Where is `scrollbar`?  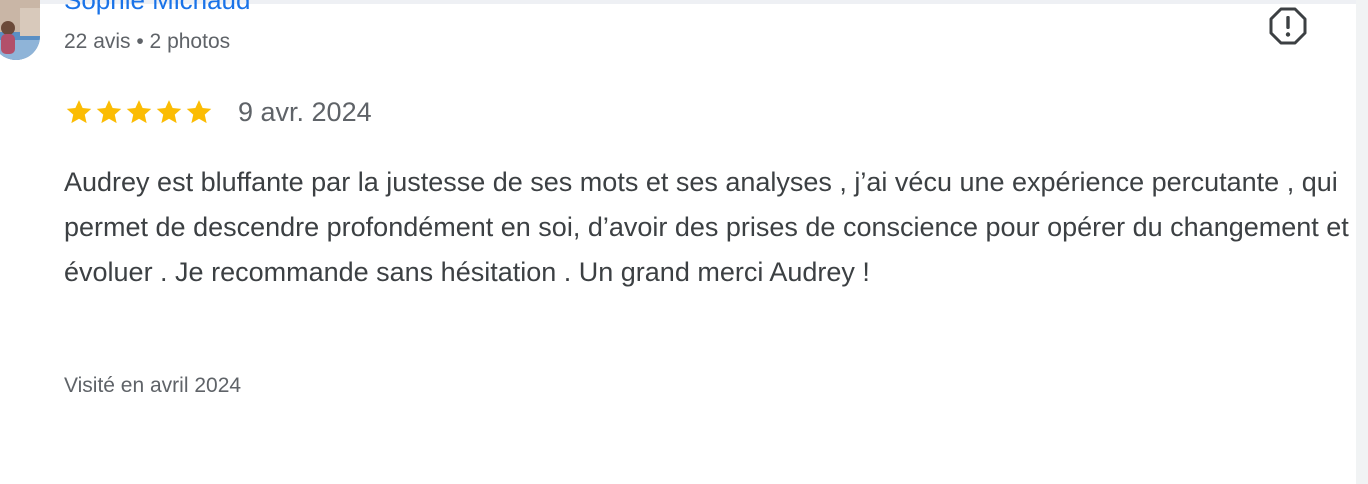 scrollbar is located at coordinates (1362, 242).